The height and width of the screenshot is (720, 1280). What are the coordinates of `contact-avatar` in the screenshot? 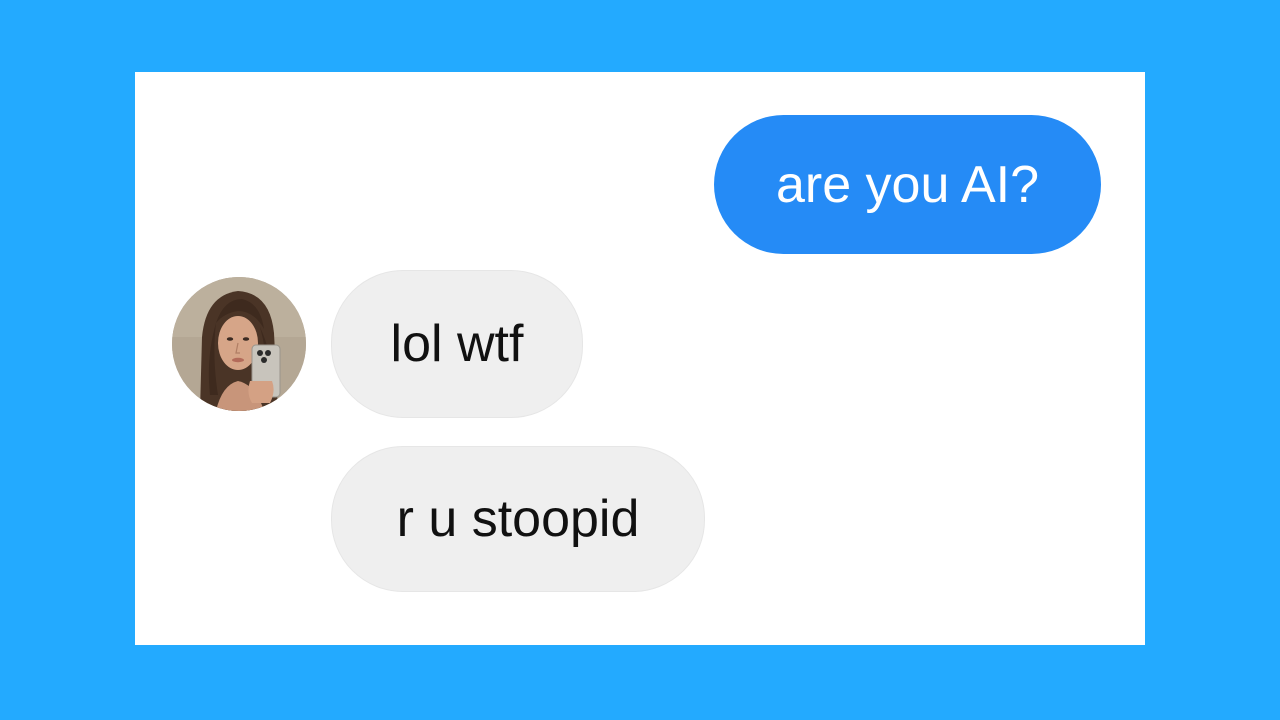 It's located at (239, 344).